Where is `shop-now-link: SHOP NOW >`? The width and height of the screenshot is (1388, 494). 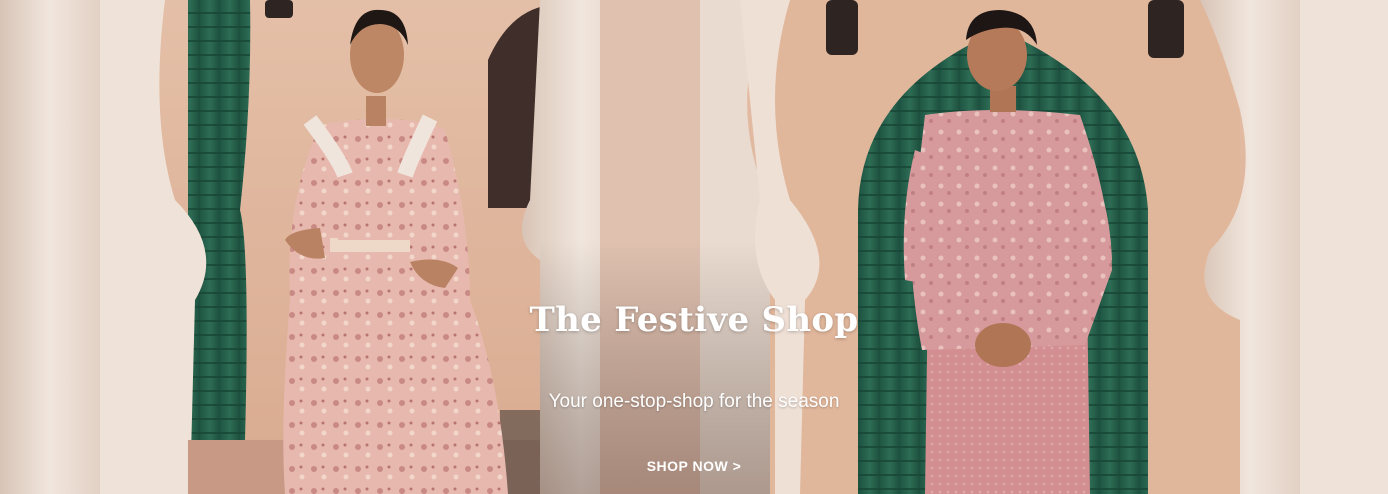
shop-now-link: SHOP NOW > is located at coordinates (694, 466).